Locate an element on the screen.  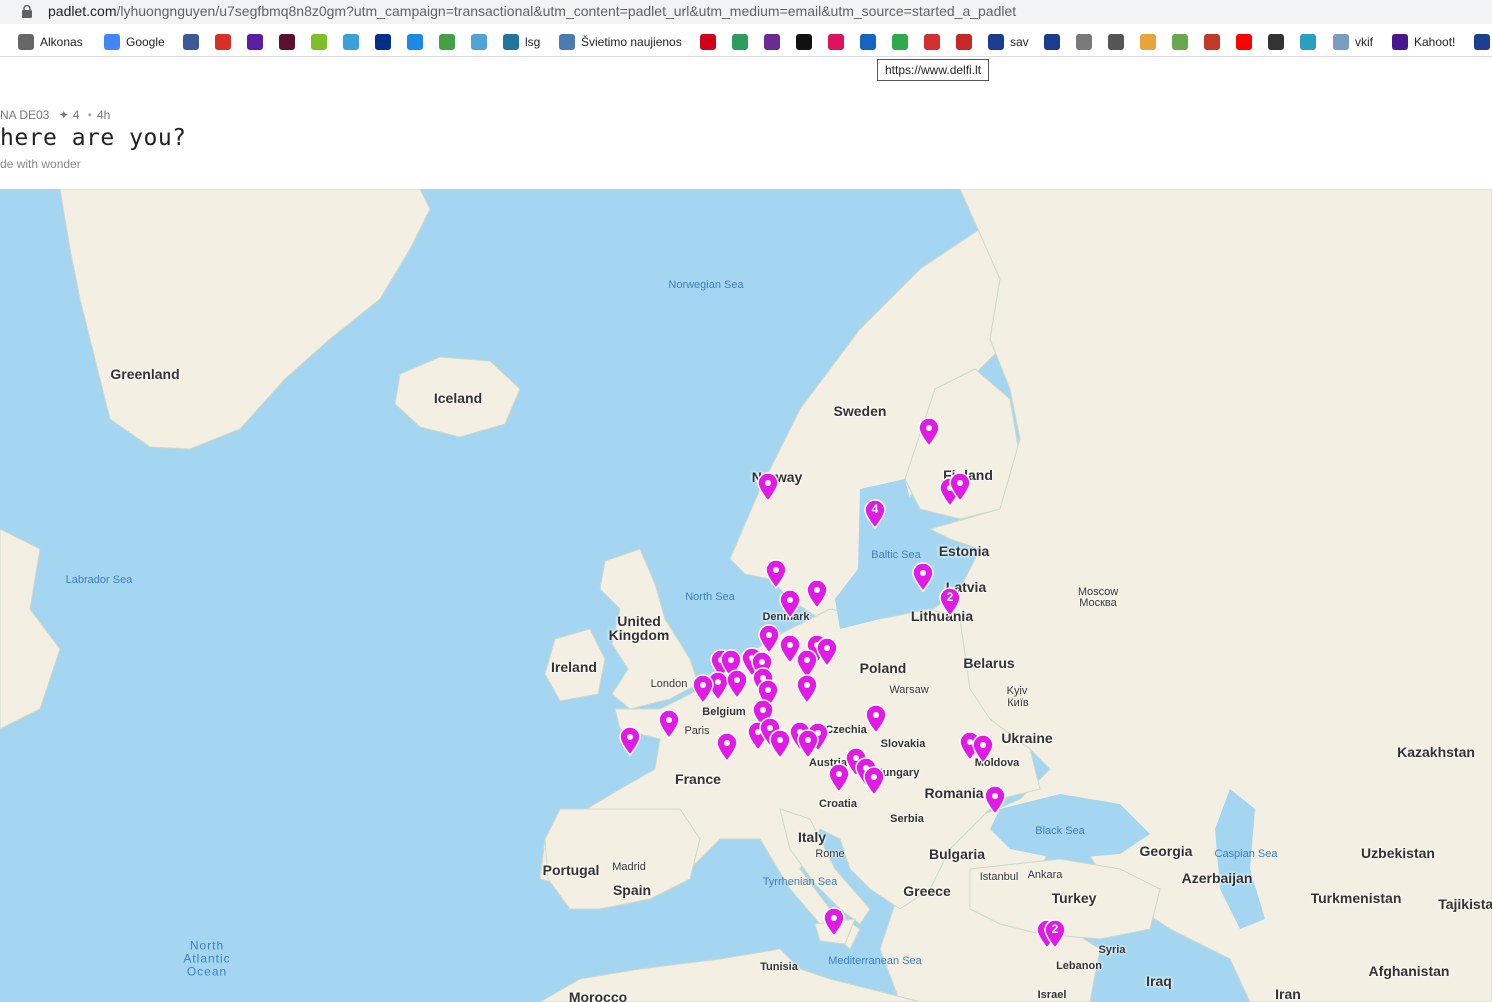
bookmark-t2 is located at coordinates (804, 42).